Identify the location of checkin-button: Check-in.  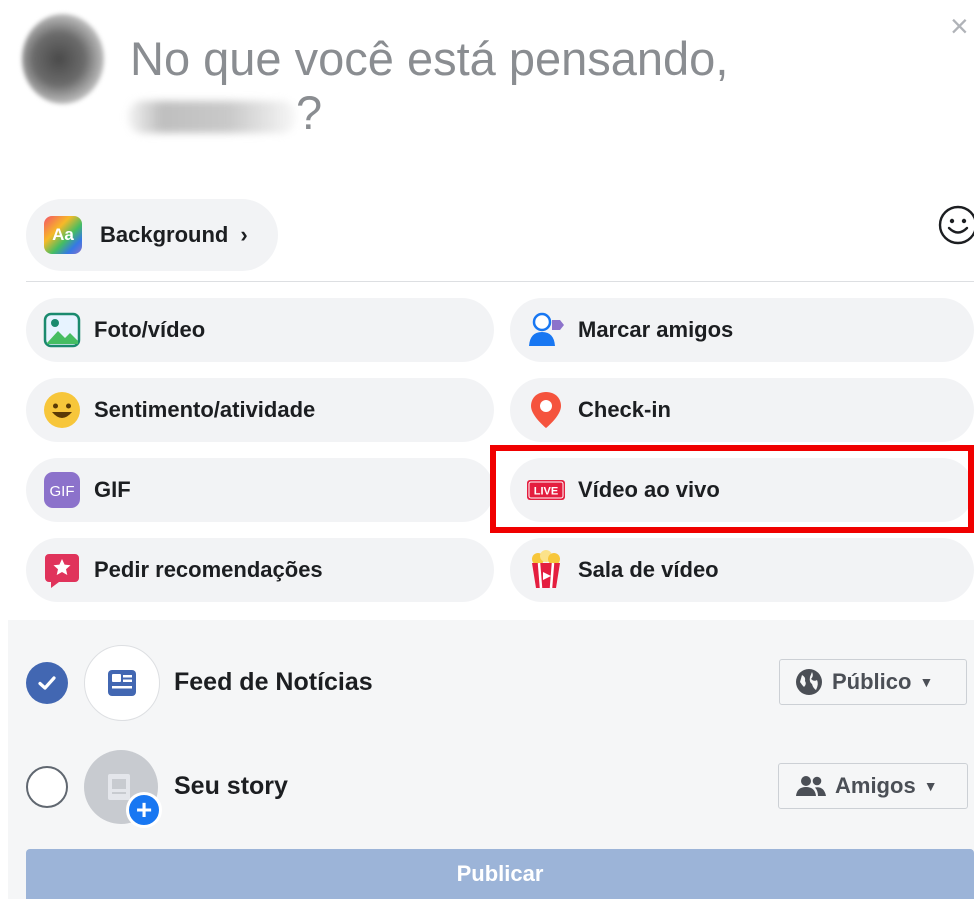
(742, 410).